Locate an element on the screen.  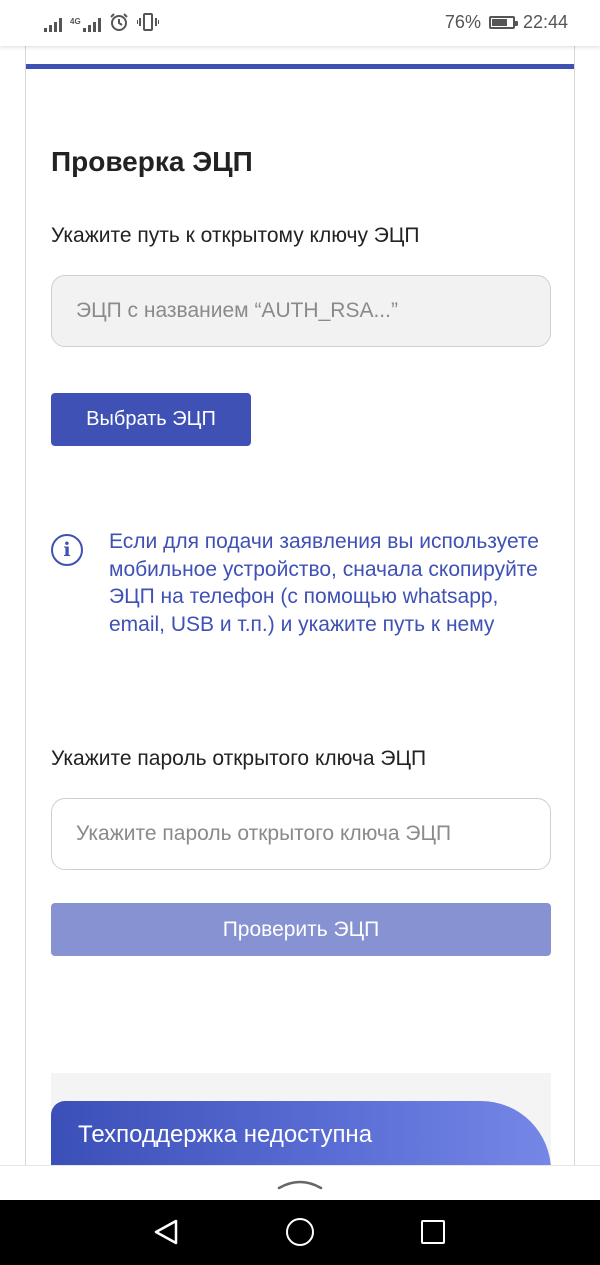
verify-signature-button: Проверить ЭЦП is located at coordinates (301, 929).